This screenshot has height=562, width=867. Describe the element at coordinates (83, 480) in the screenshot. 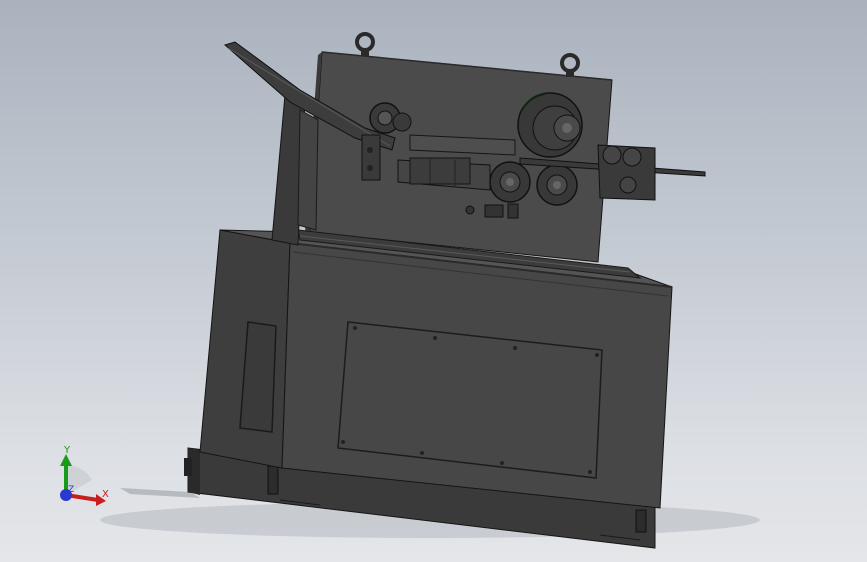

I see `triad-graphic` at that location.